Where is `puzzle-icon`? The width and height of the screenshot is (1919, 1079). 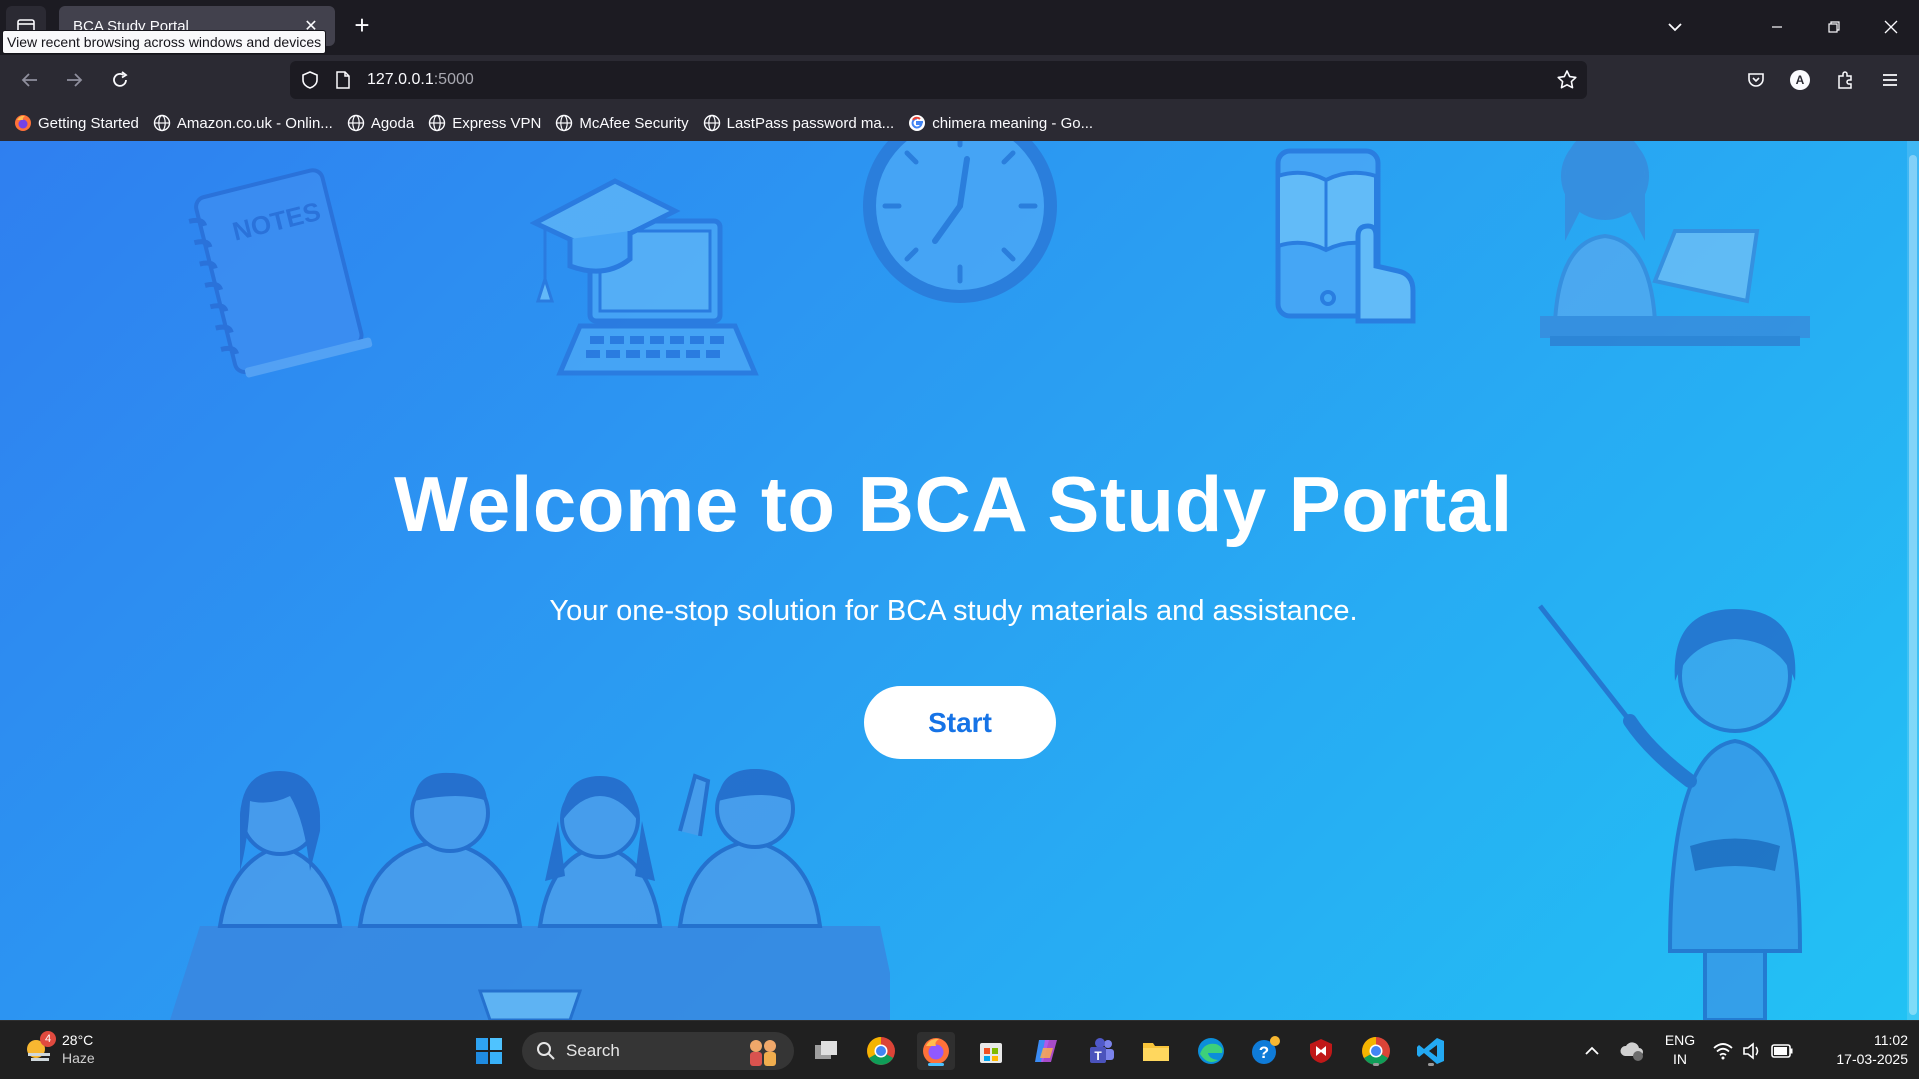
puzzle-icon is located at coordinates (1845, 80).